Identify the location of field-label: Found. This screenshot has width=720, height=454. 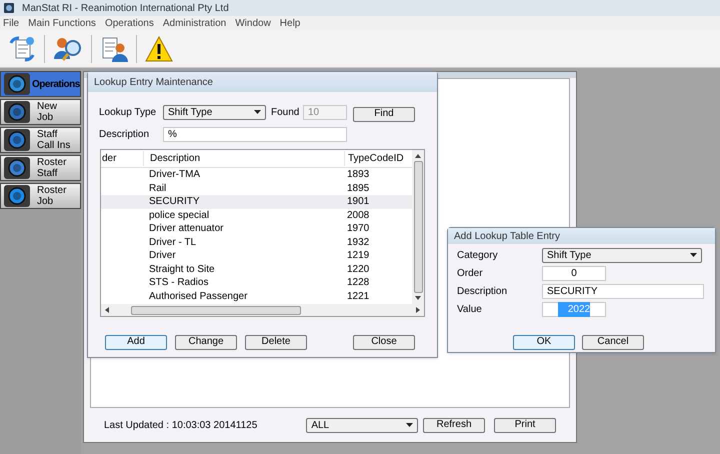
(285, 113).